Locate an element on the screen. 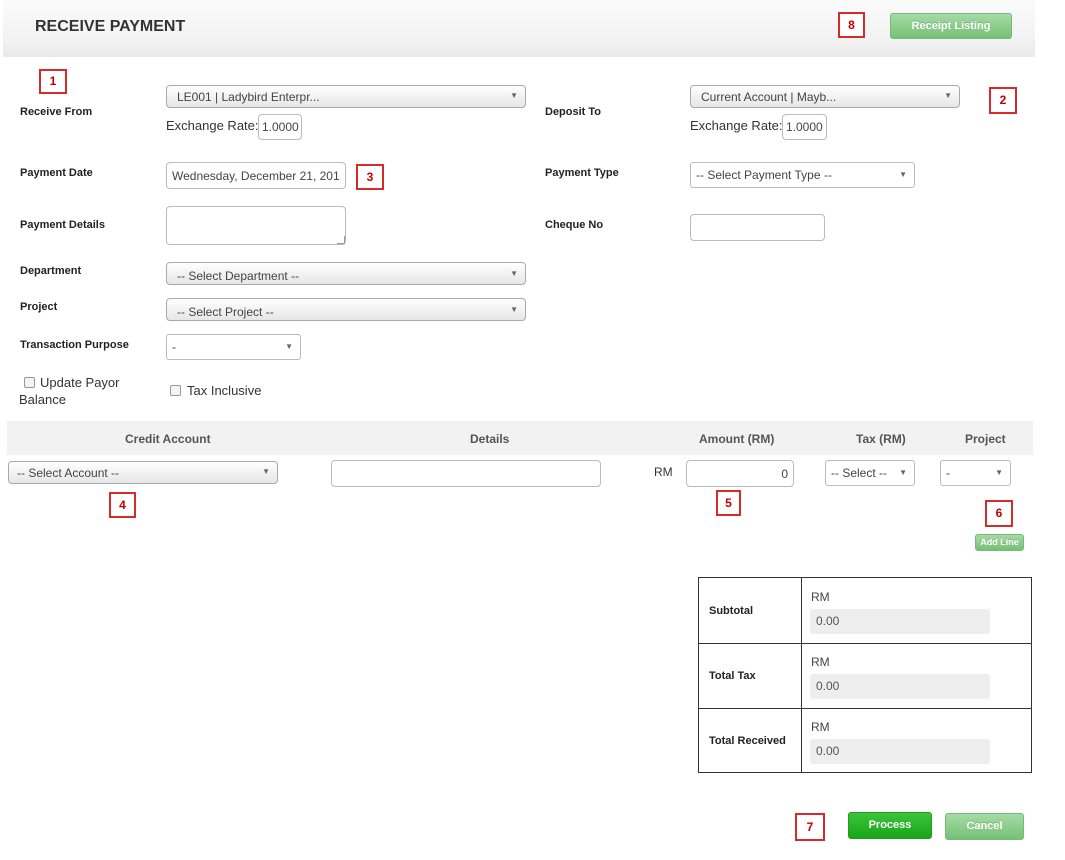  subtotal-label: Subtotal is located at coordinates (731, 611).